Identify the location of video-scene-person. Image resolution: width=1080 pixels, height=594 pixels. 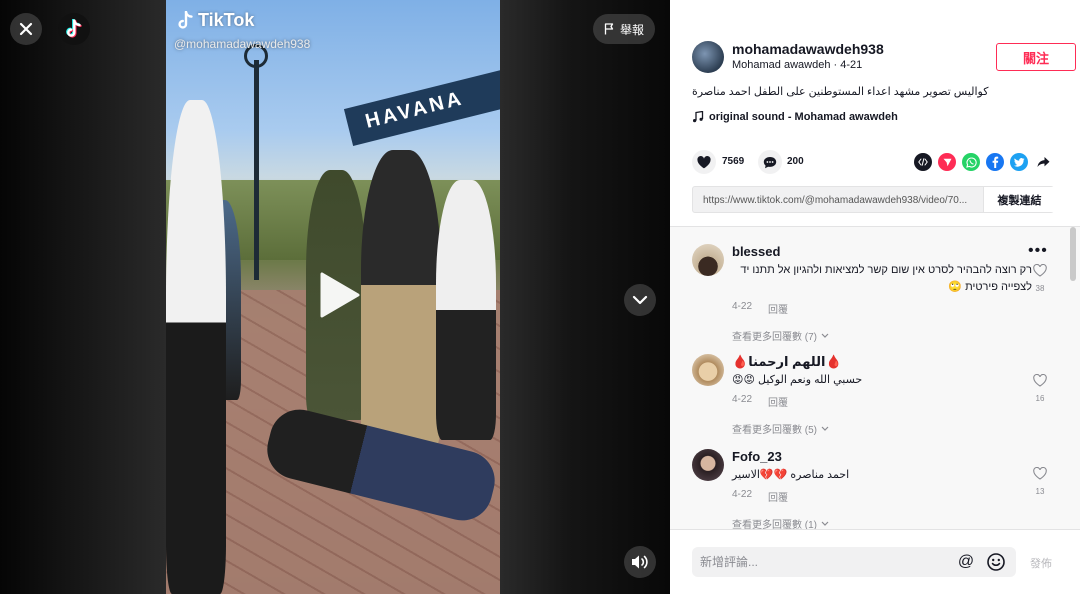
(466, 310).